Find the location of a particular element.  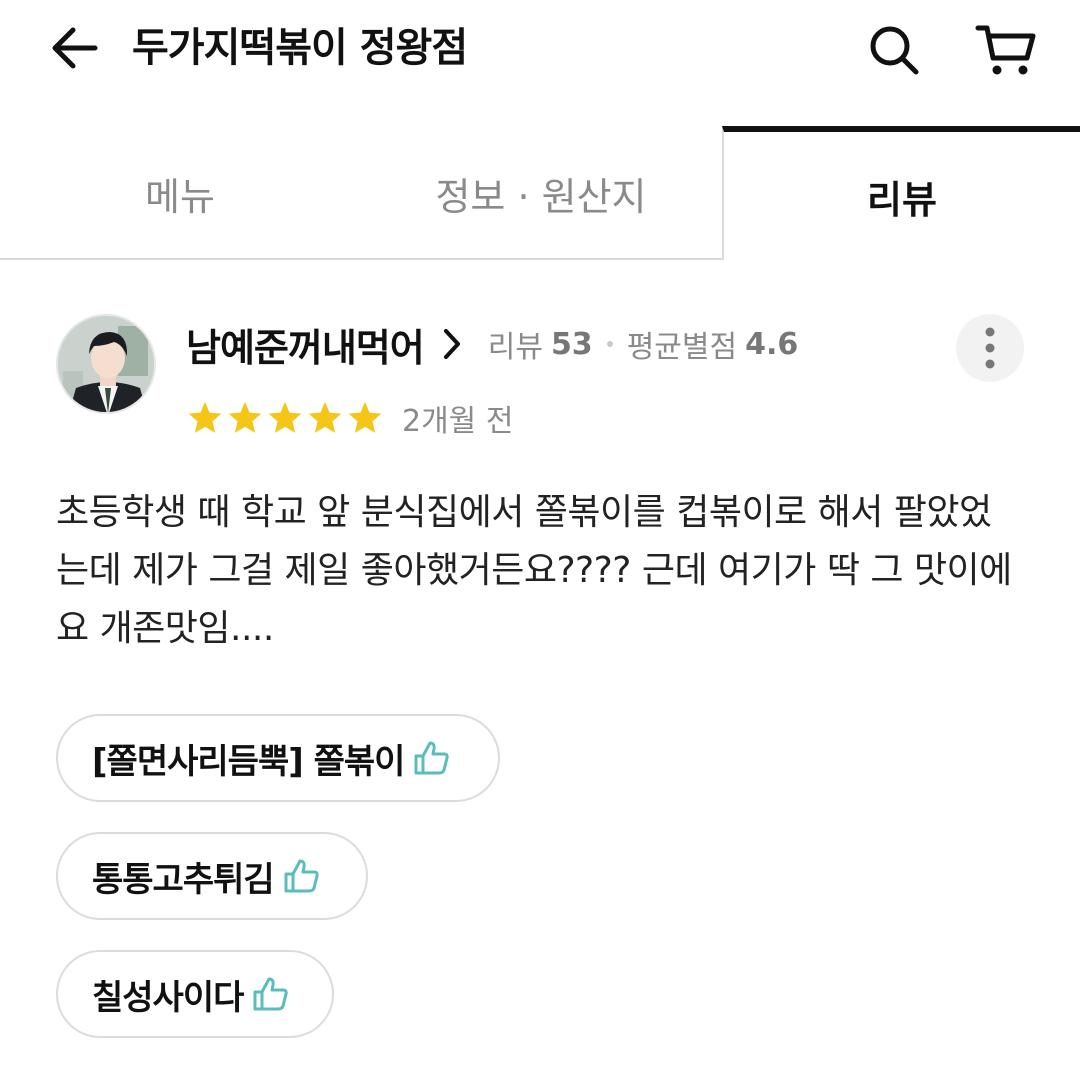

star-rating is located at coordinates (285, 418).